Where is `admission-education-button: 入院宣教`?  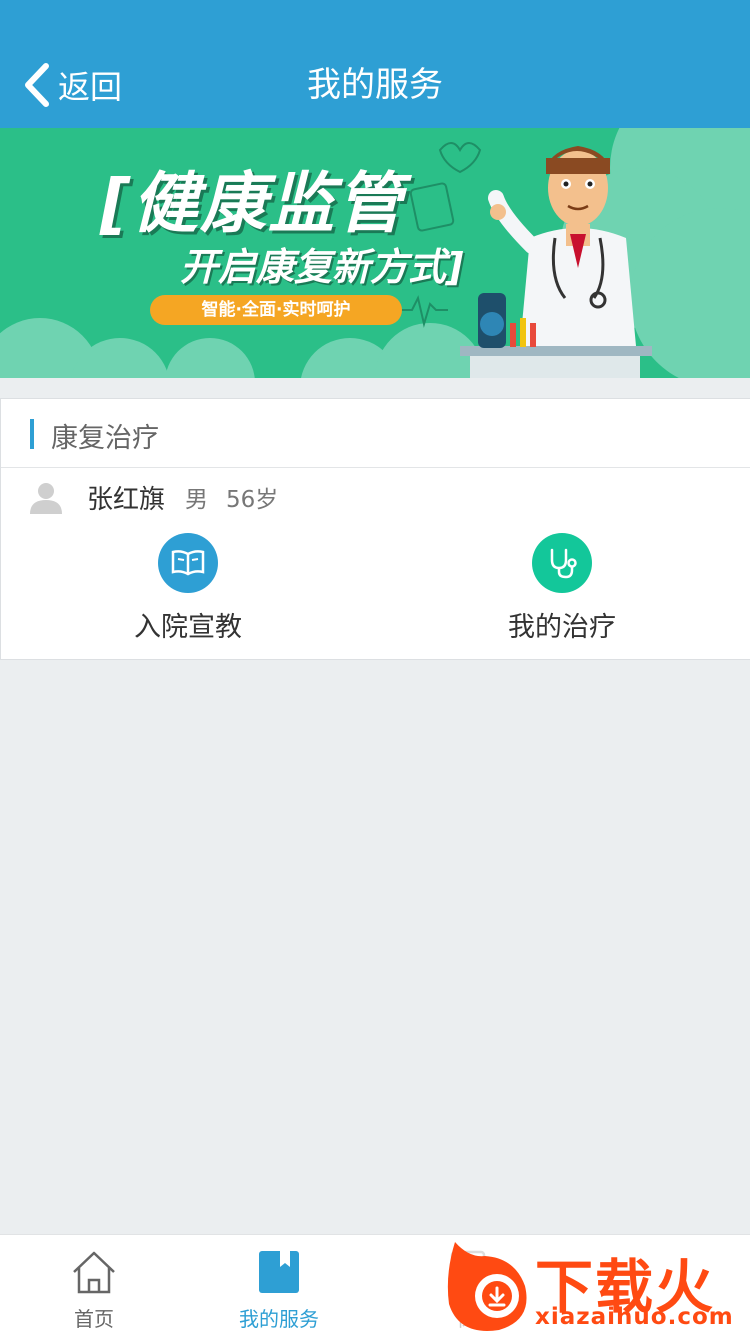 admission-education-button: 入院宣教 is located at coordinates (188, 588).